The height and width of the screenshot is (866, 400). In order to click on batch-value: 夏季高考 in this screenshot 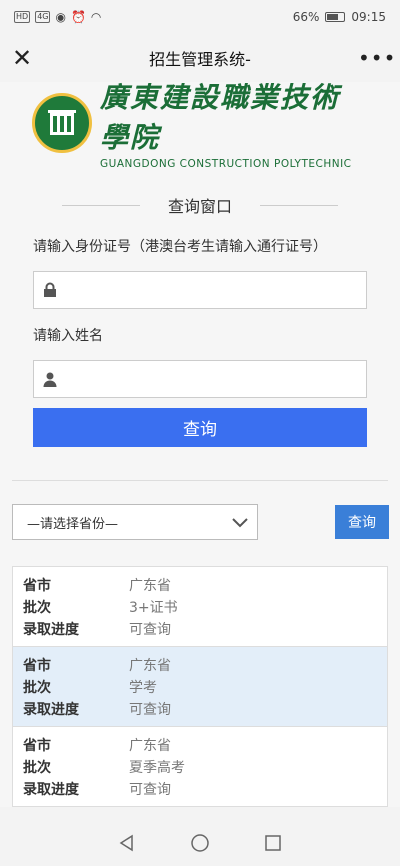, I will do `click(157, 768)`.